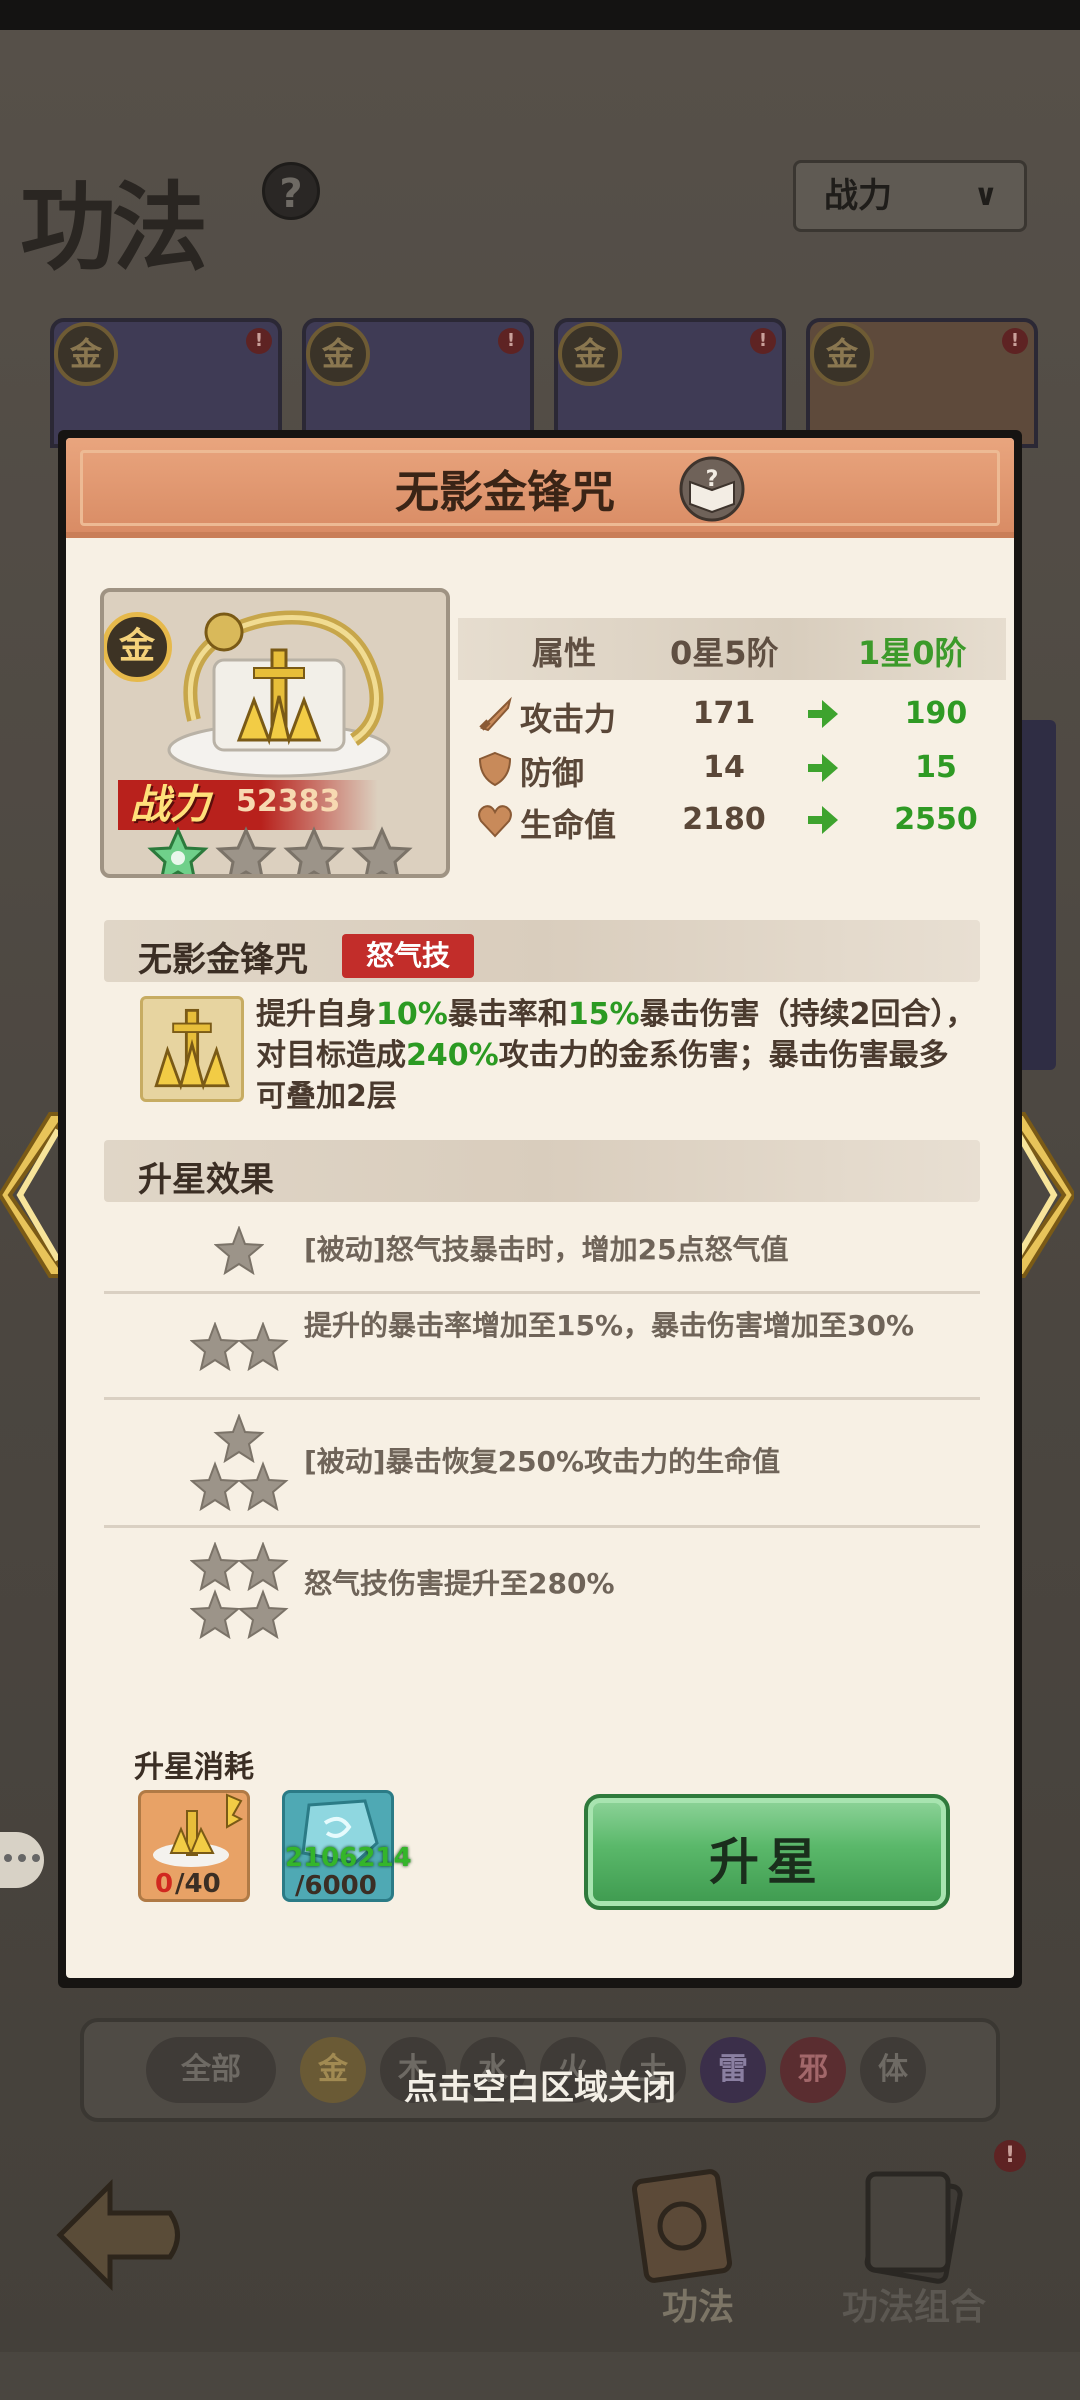 The height and width of the screenshot is (2400, 1080). I want to click on star-upgrade-button: 升星, so click(767, 1852).